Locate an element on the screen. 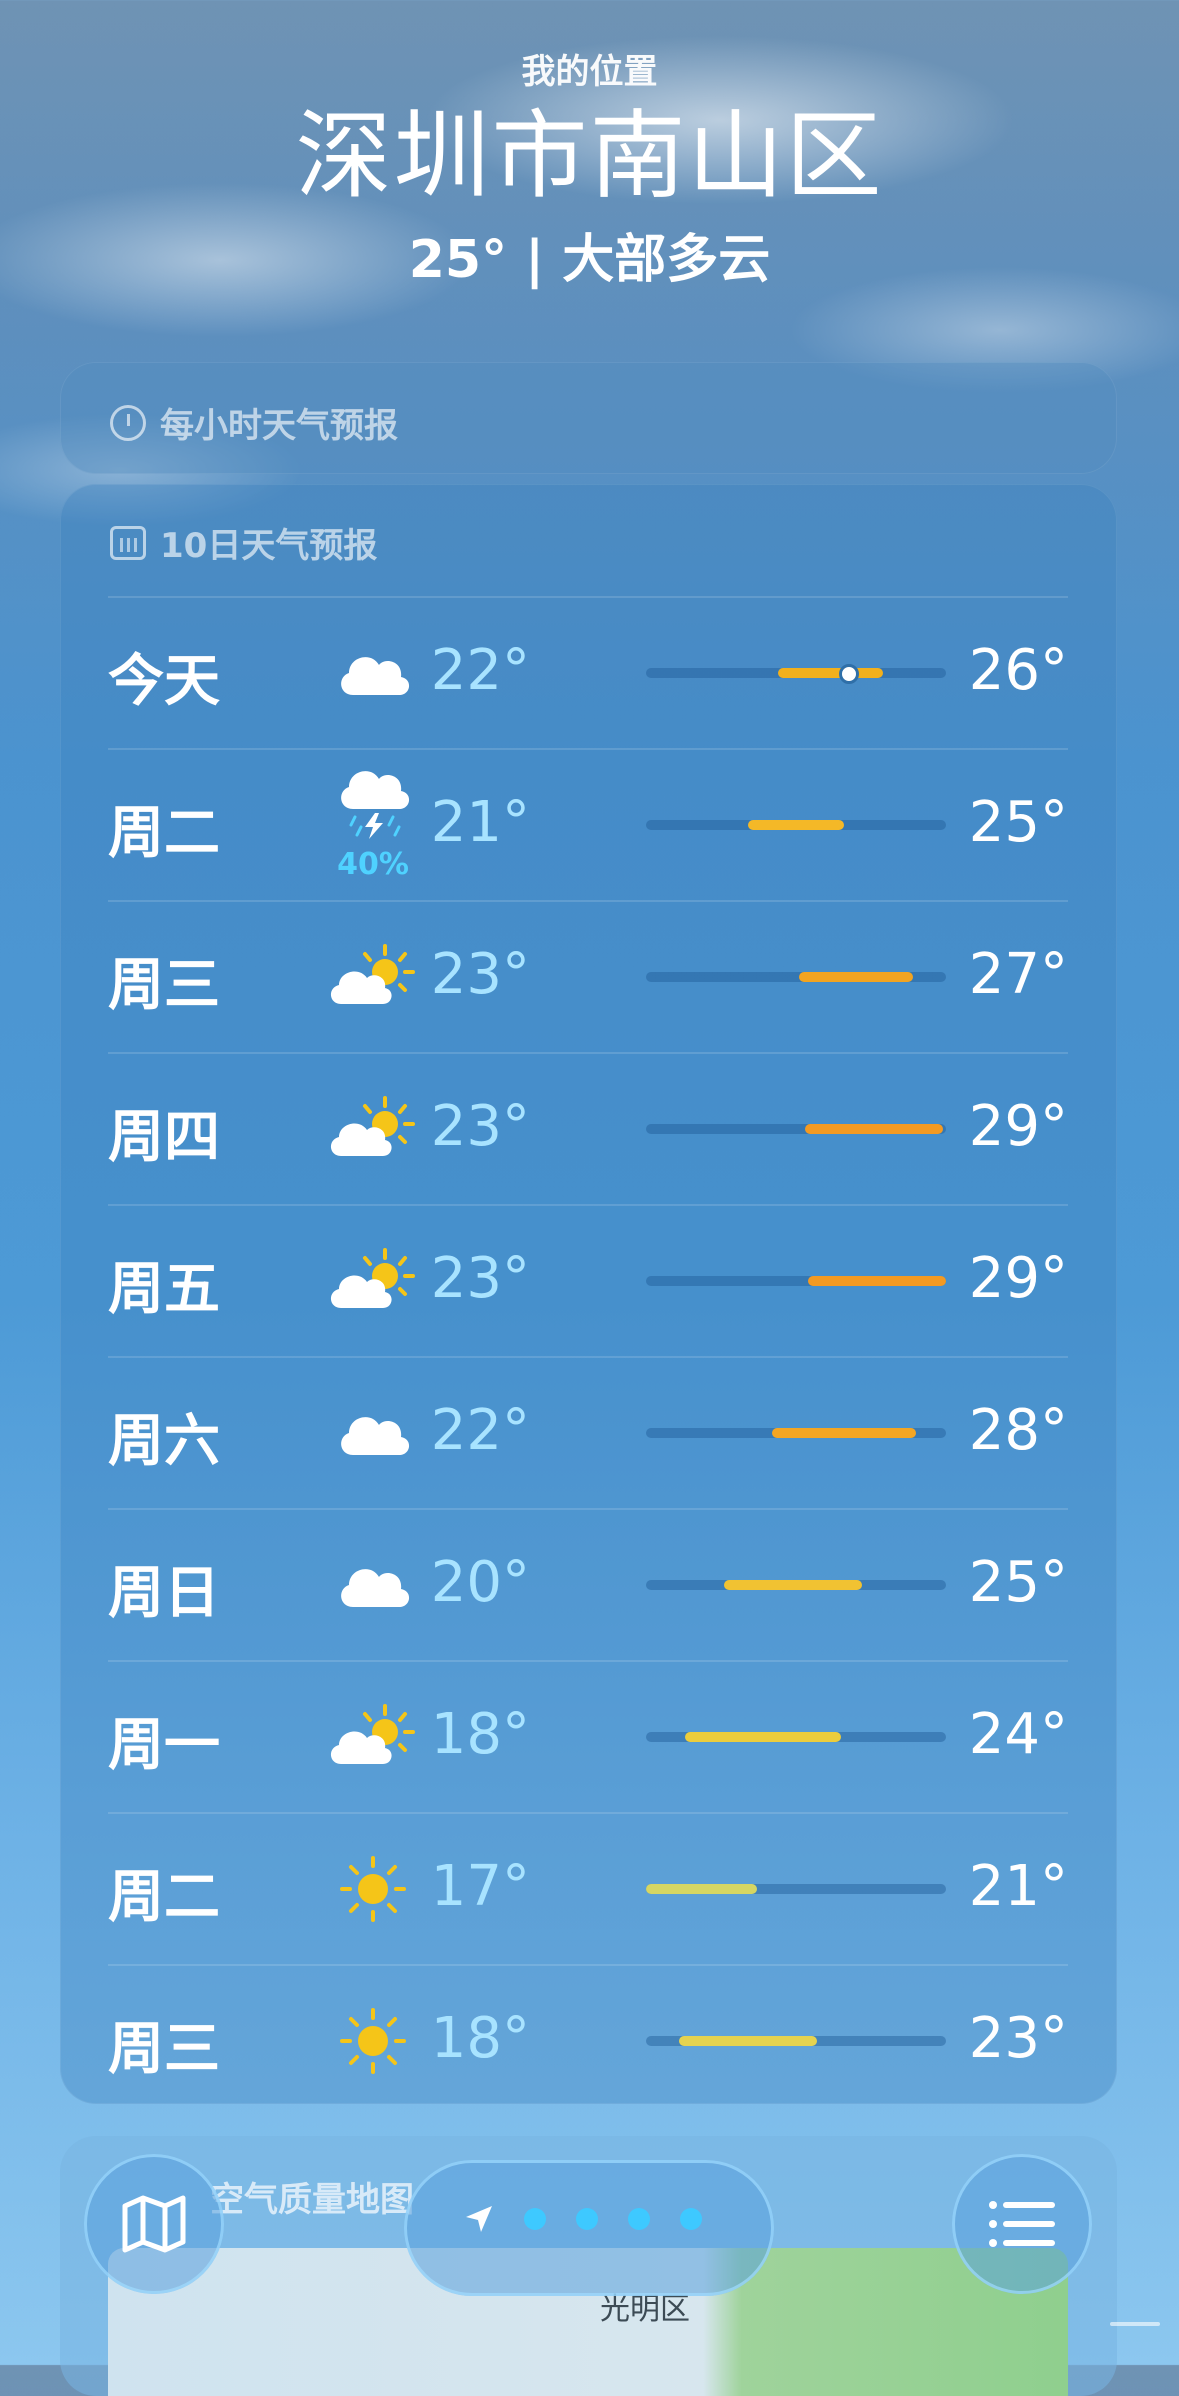 The image size is (1179, 2396). location-page-indicator is located at coordinates (589, 2228).